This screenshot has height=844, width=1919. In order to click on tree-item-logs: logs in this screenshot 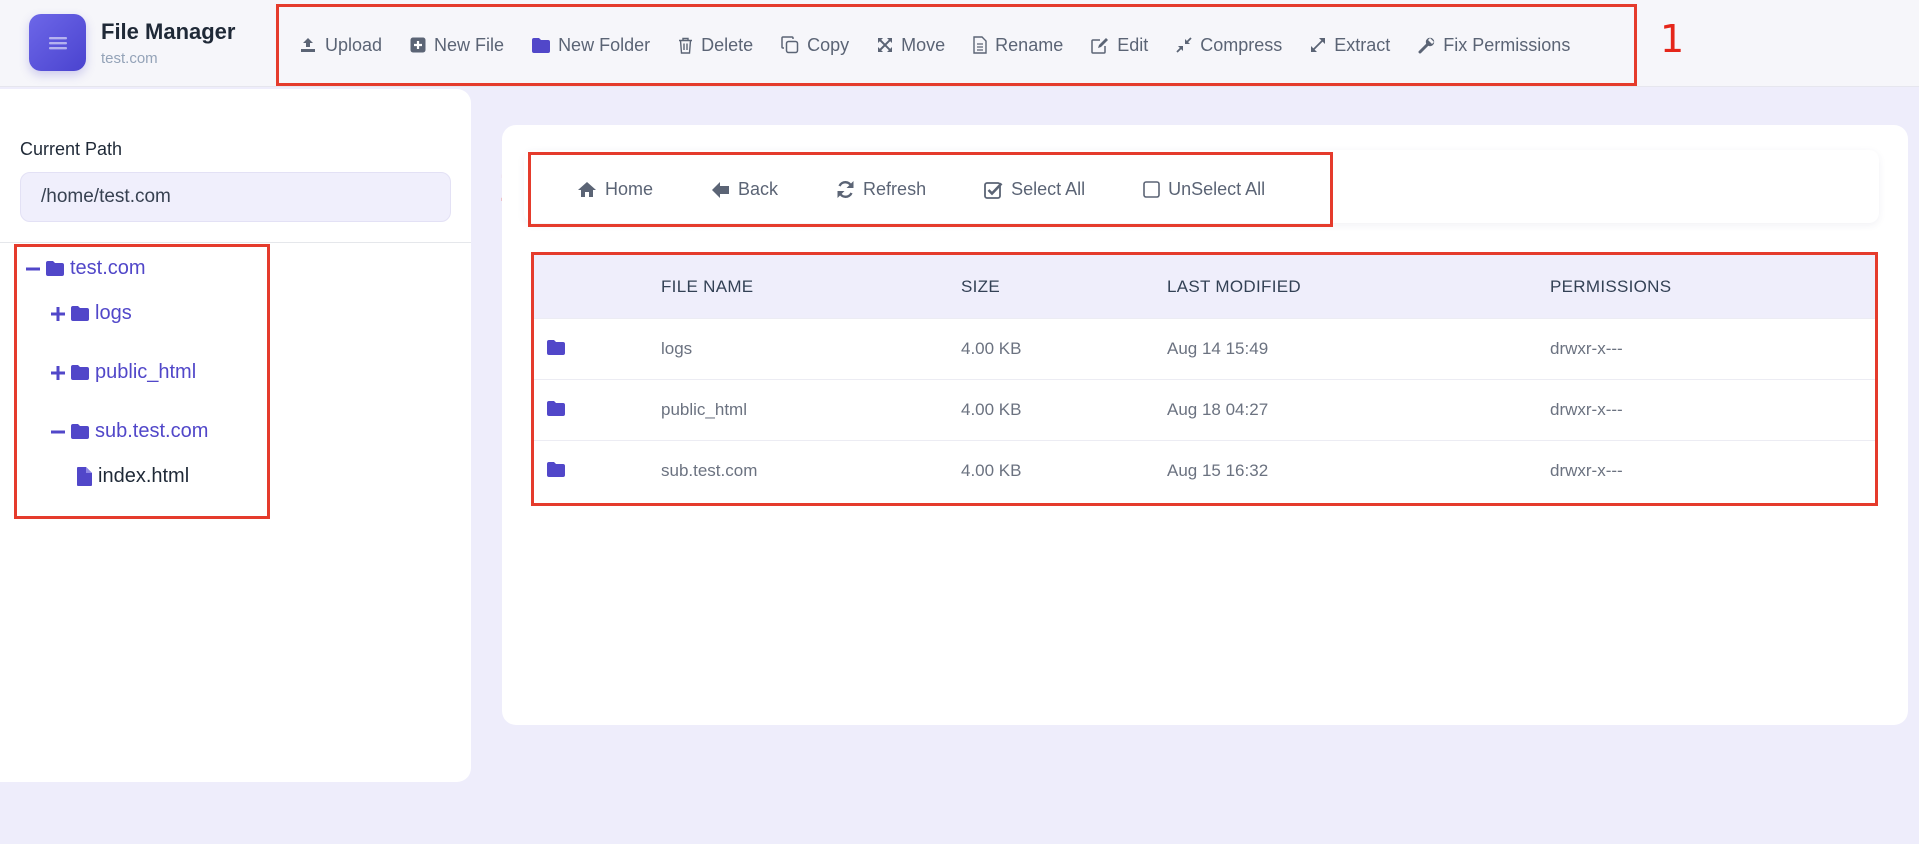, I will do `click(91, 313)`.